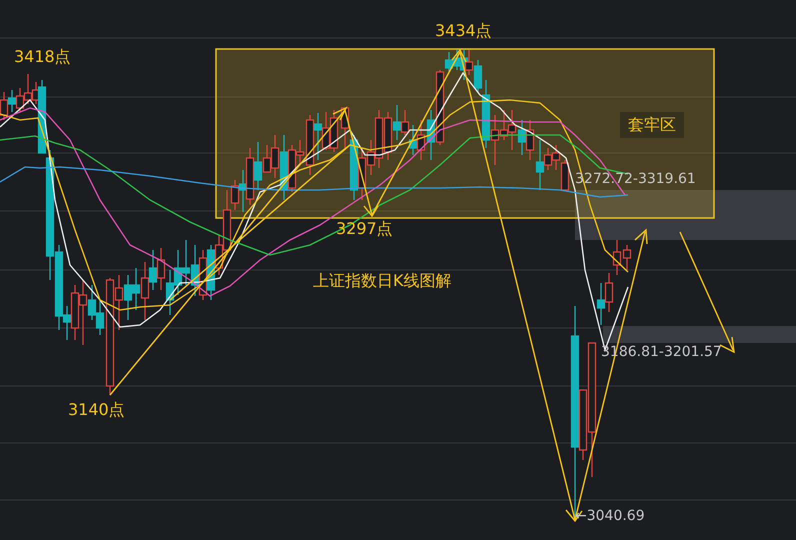 This screenshot has height=540, width=796. Describe the element at coordinates (652, 125) in the screenshot. I see `zone-label: 套牢区` at that location.